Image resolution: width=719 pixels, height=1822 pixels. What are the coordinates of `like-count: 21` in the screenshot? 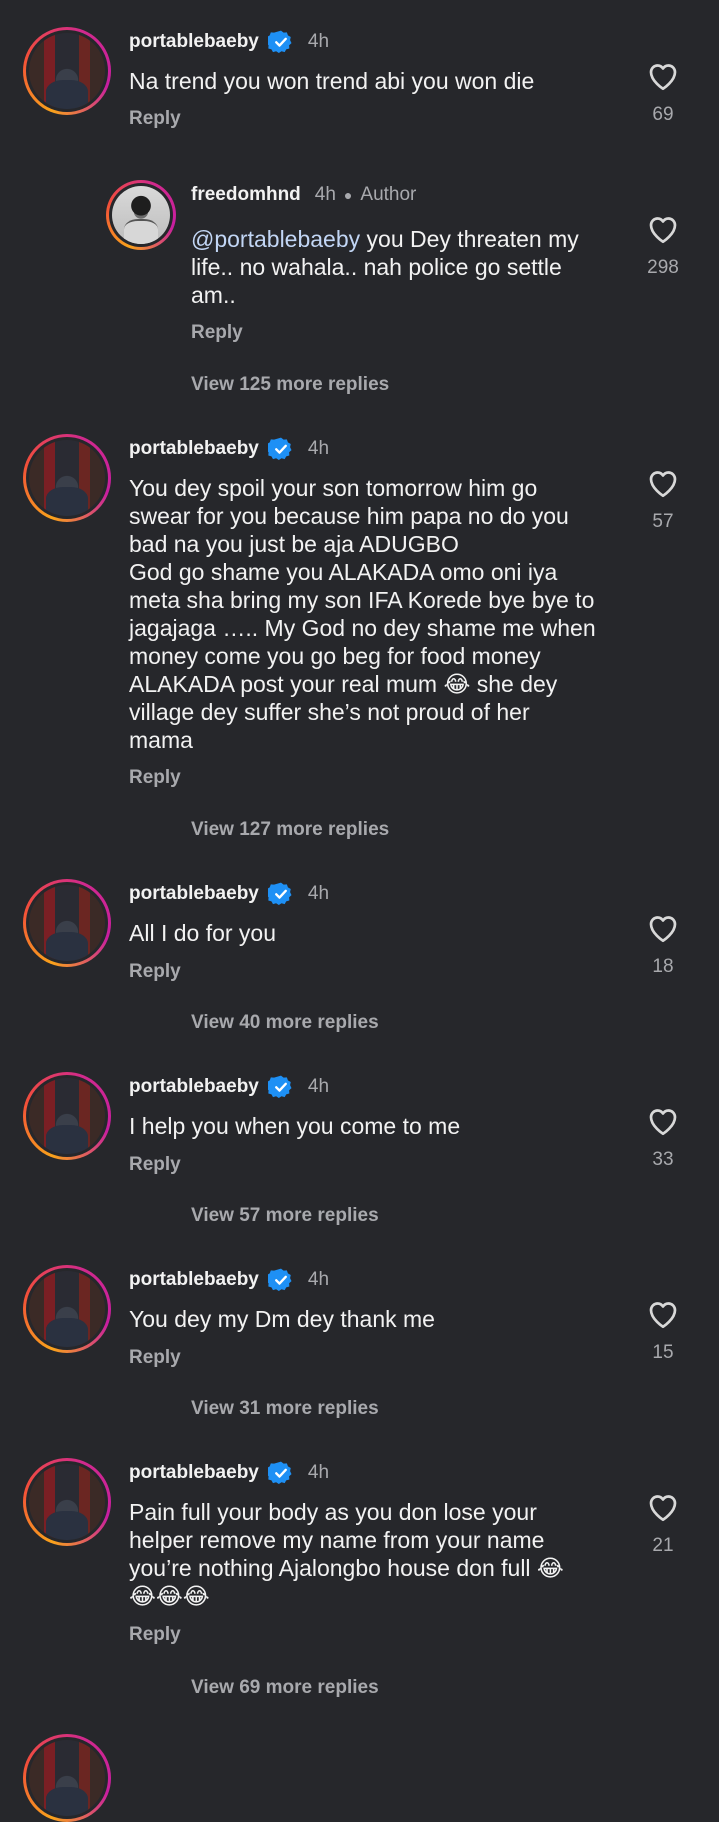 It's located at (663, 1545).